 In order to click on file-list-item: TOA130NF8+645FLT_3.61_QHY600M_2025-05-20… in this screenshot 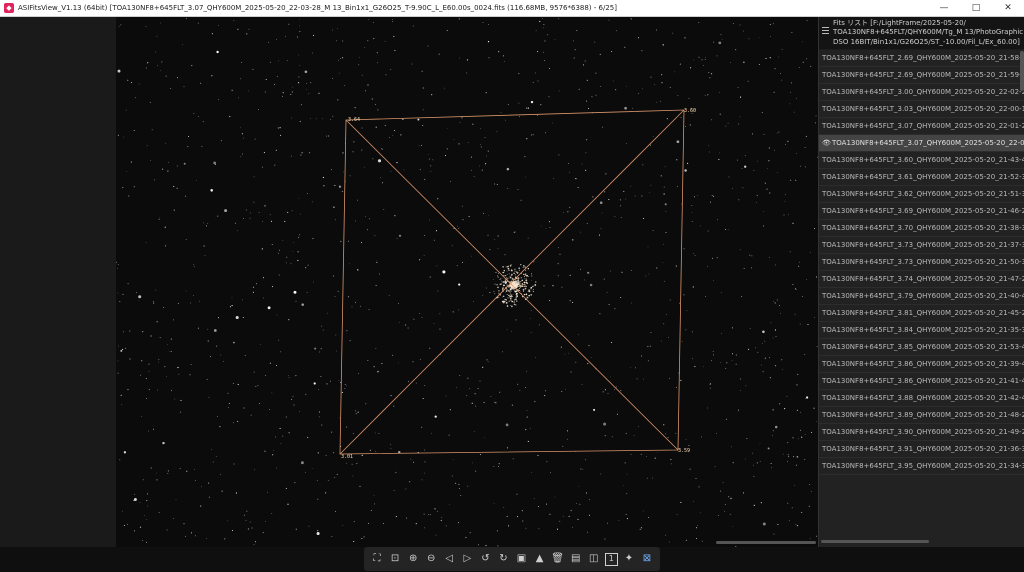, I will do `click(921, 177)`.